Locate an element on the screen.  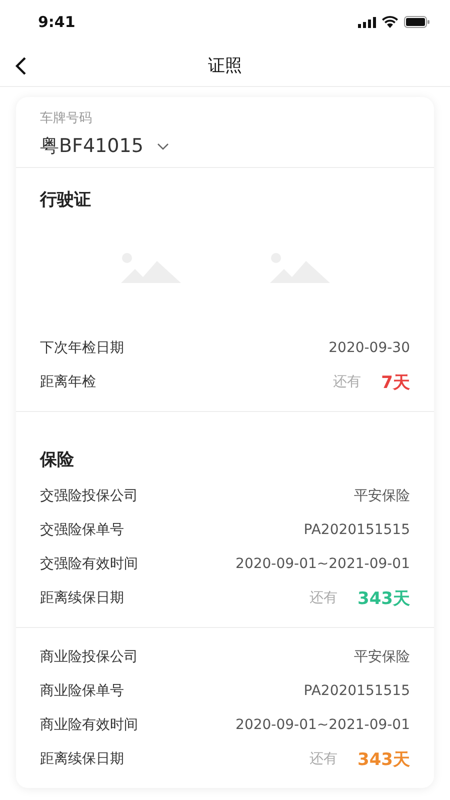
status-time: 9:41 is located at coordinates (57, 22).